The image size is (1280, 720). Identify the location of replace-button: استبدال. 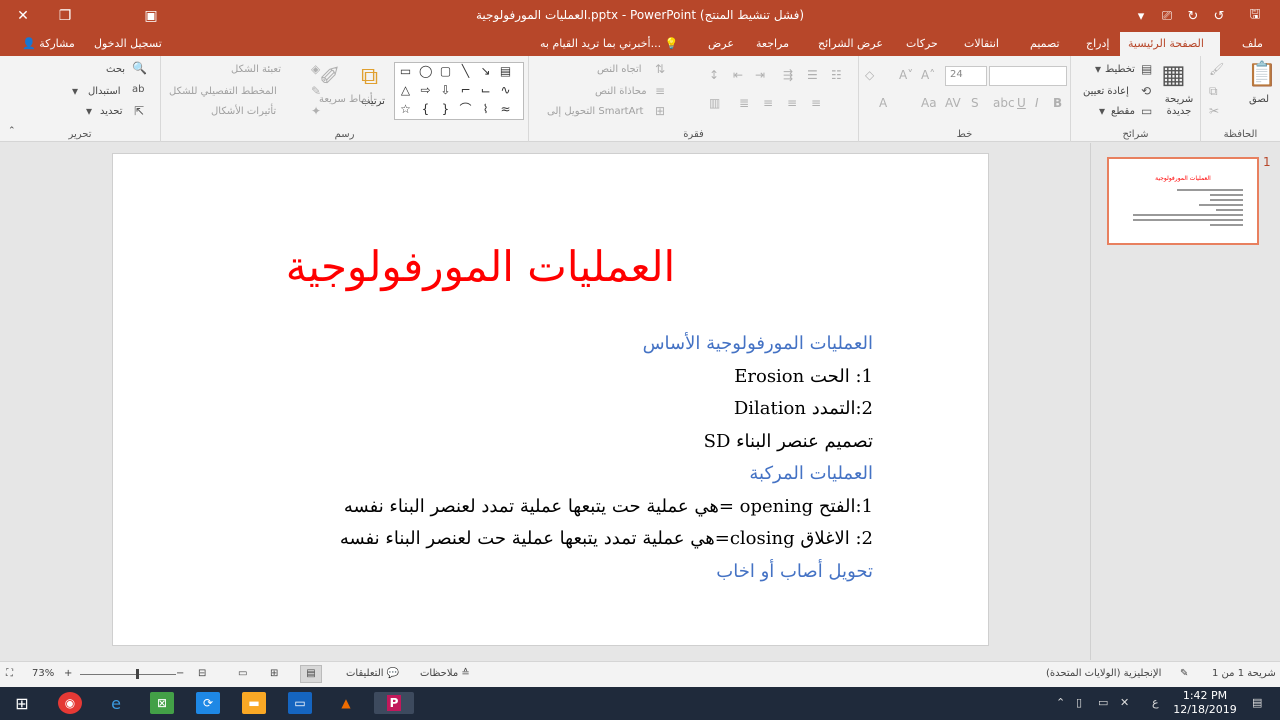
(104, 91).